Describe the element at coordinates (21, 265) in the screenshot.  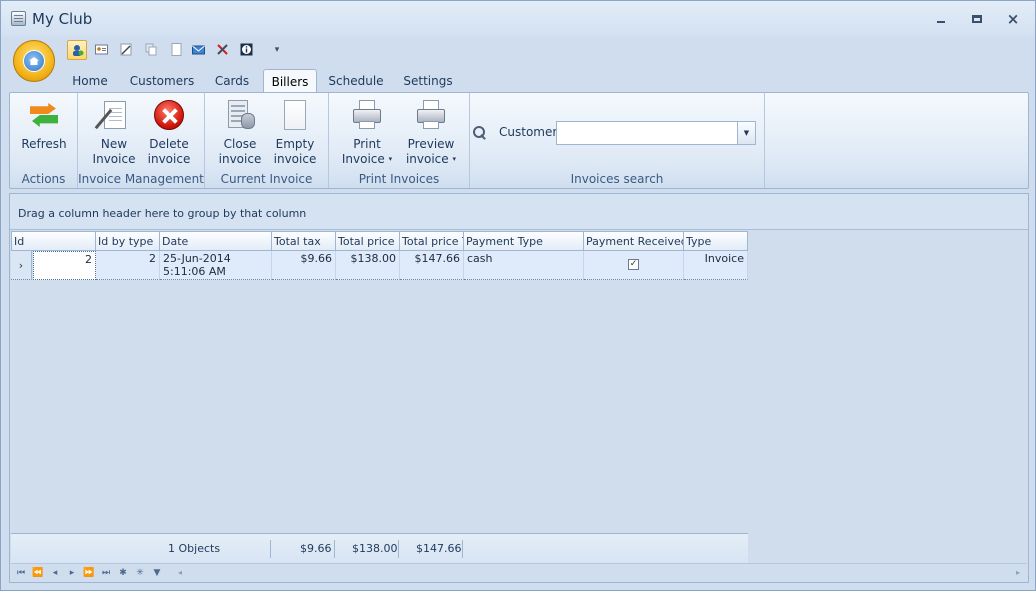
I see `row-indicator-icon: ›` at that location.